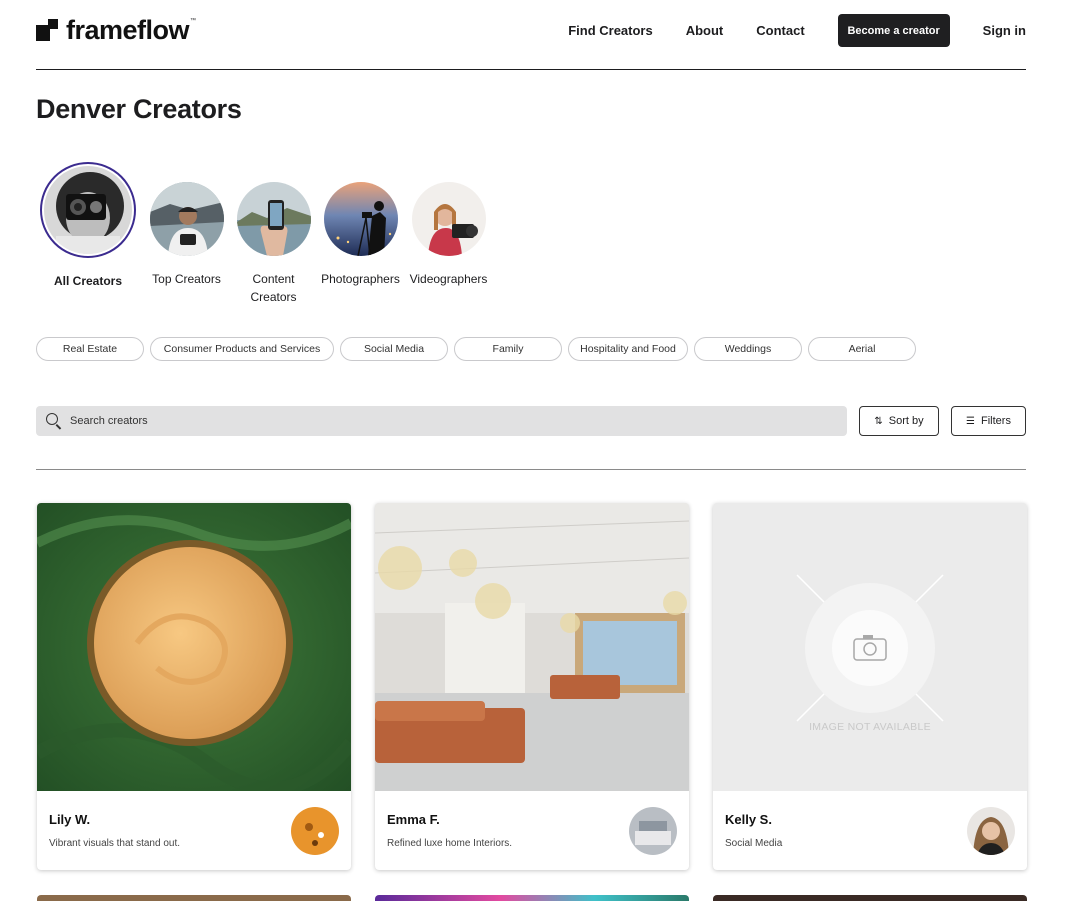 This screenshot has width=1069, height=901. I want to click on creator-card: Emma F. Refined luxe home Interiors., so click(532, 686).